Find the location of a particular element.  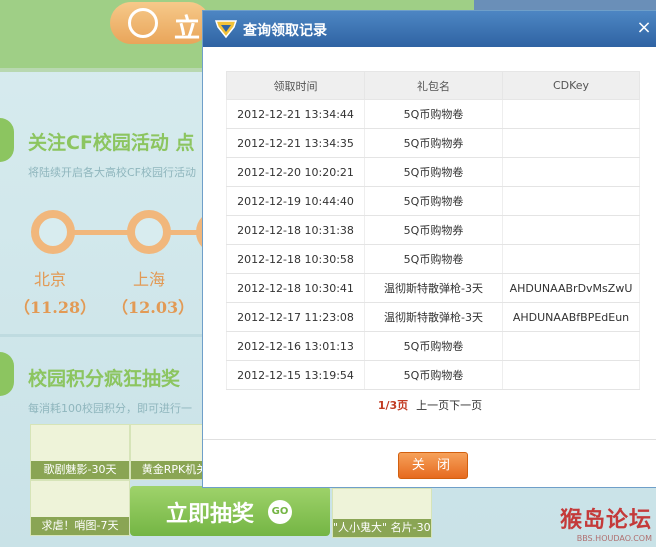

section-divider is located at coordinates (105, 335).